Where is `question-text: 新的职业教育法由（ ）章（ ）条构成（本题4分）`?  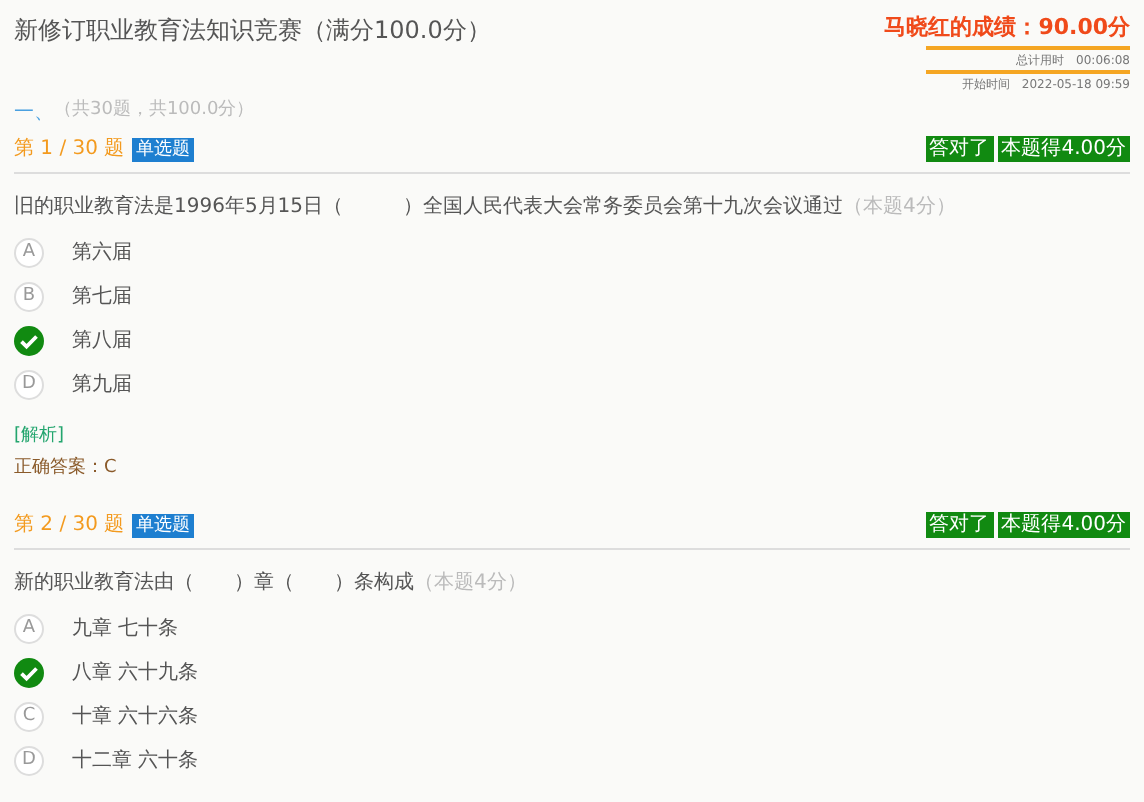 question-text: 新的职业教育法由（ ）章（ ）条构成（本题4分） is located at coordinates (270, 583).